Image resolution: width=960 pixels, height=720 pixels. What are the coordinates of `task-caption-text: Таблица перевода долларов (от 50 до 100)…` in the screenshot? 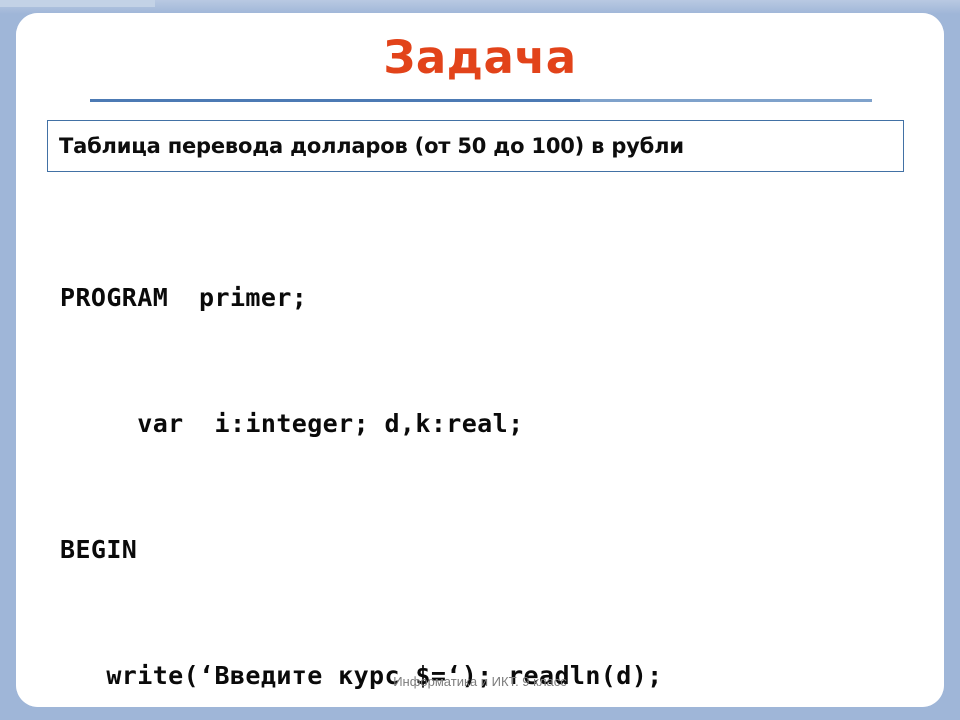 It's located at (371, 146).